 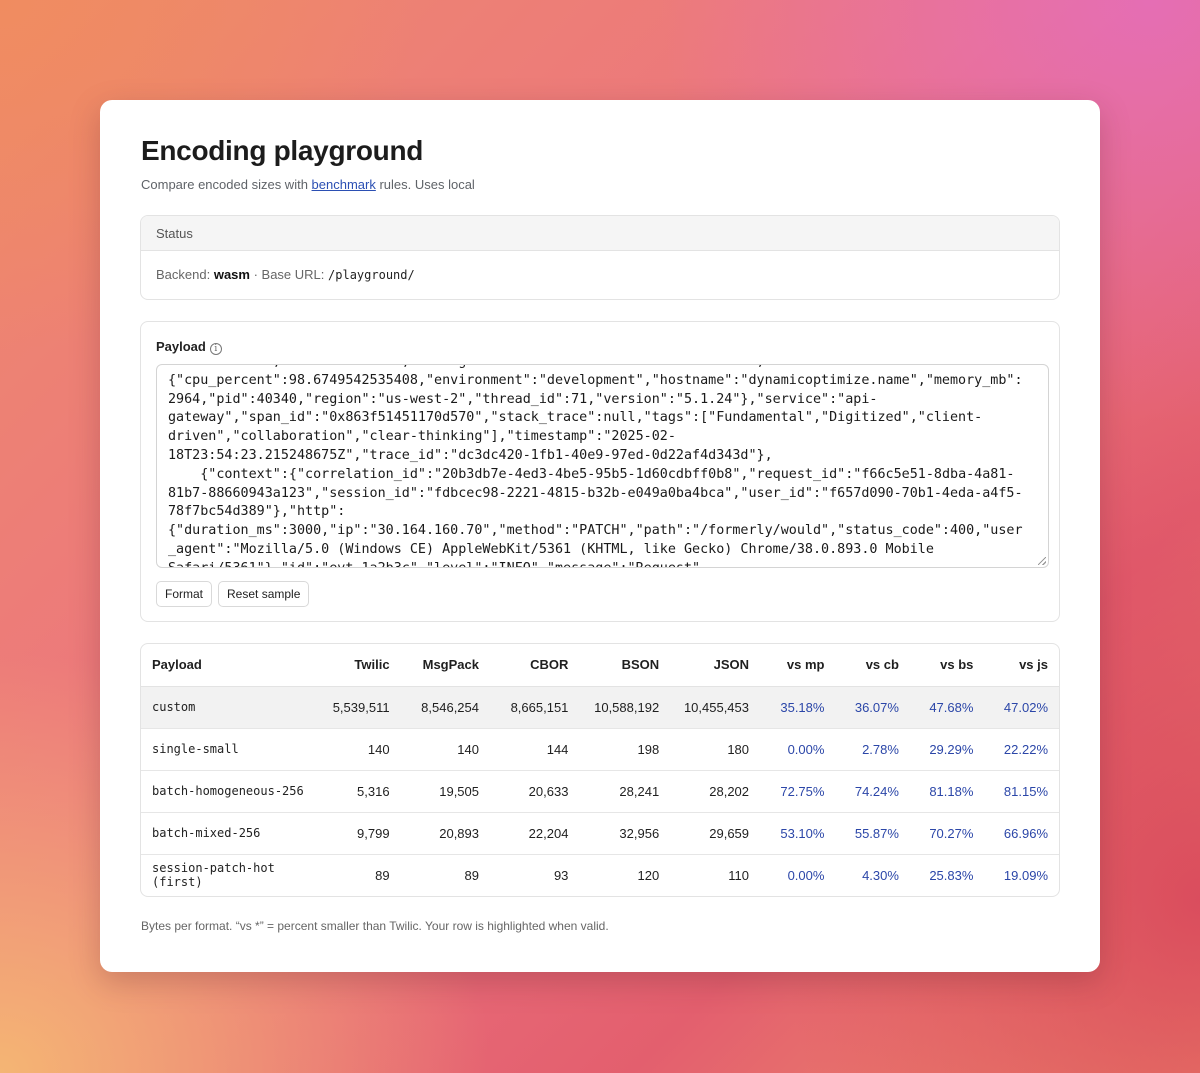 What do you see at coordinates (535, 707) in the screenshot?
I see `cell-cbor: 8,665,151` at bounding box center [535, 707].